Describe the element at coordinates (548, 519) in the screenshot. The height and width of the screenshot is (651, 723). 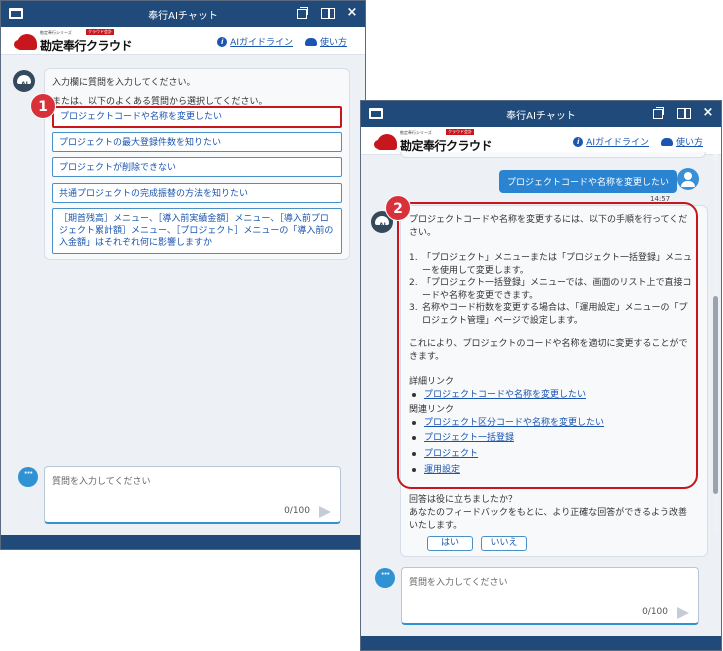
I see `feedback-note: あなたのフィードバックをもとに、より正確な回答ができるよう改善いたします。` at that location.